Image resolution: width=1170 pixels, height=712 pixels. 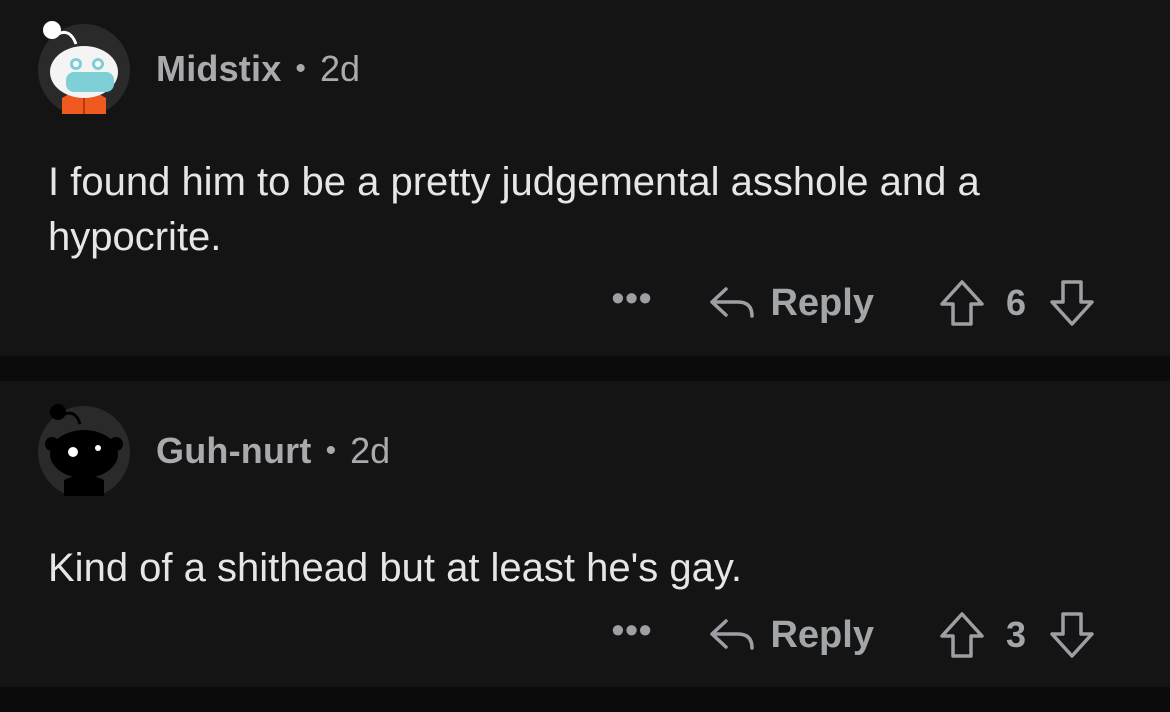 I want to click on snoo-avatar-mask-icon, so click(x=84, y=67).